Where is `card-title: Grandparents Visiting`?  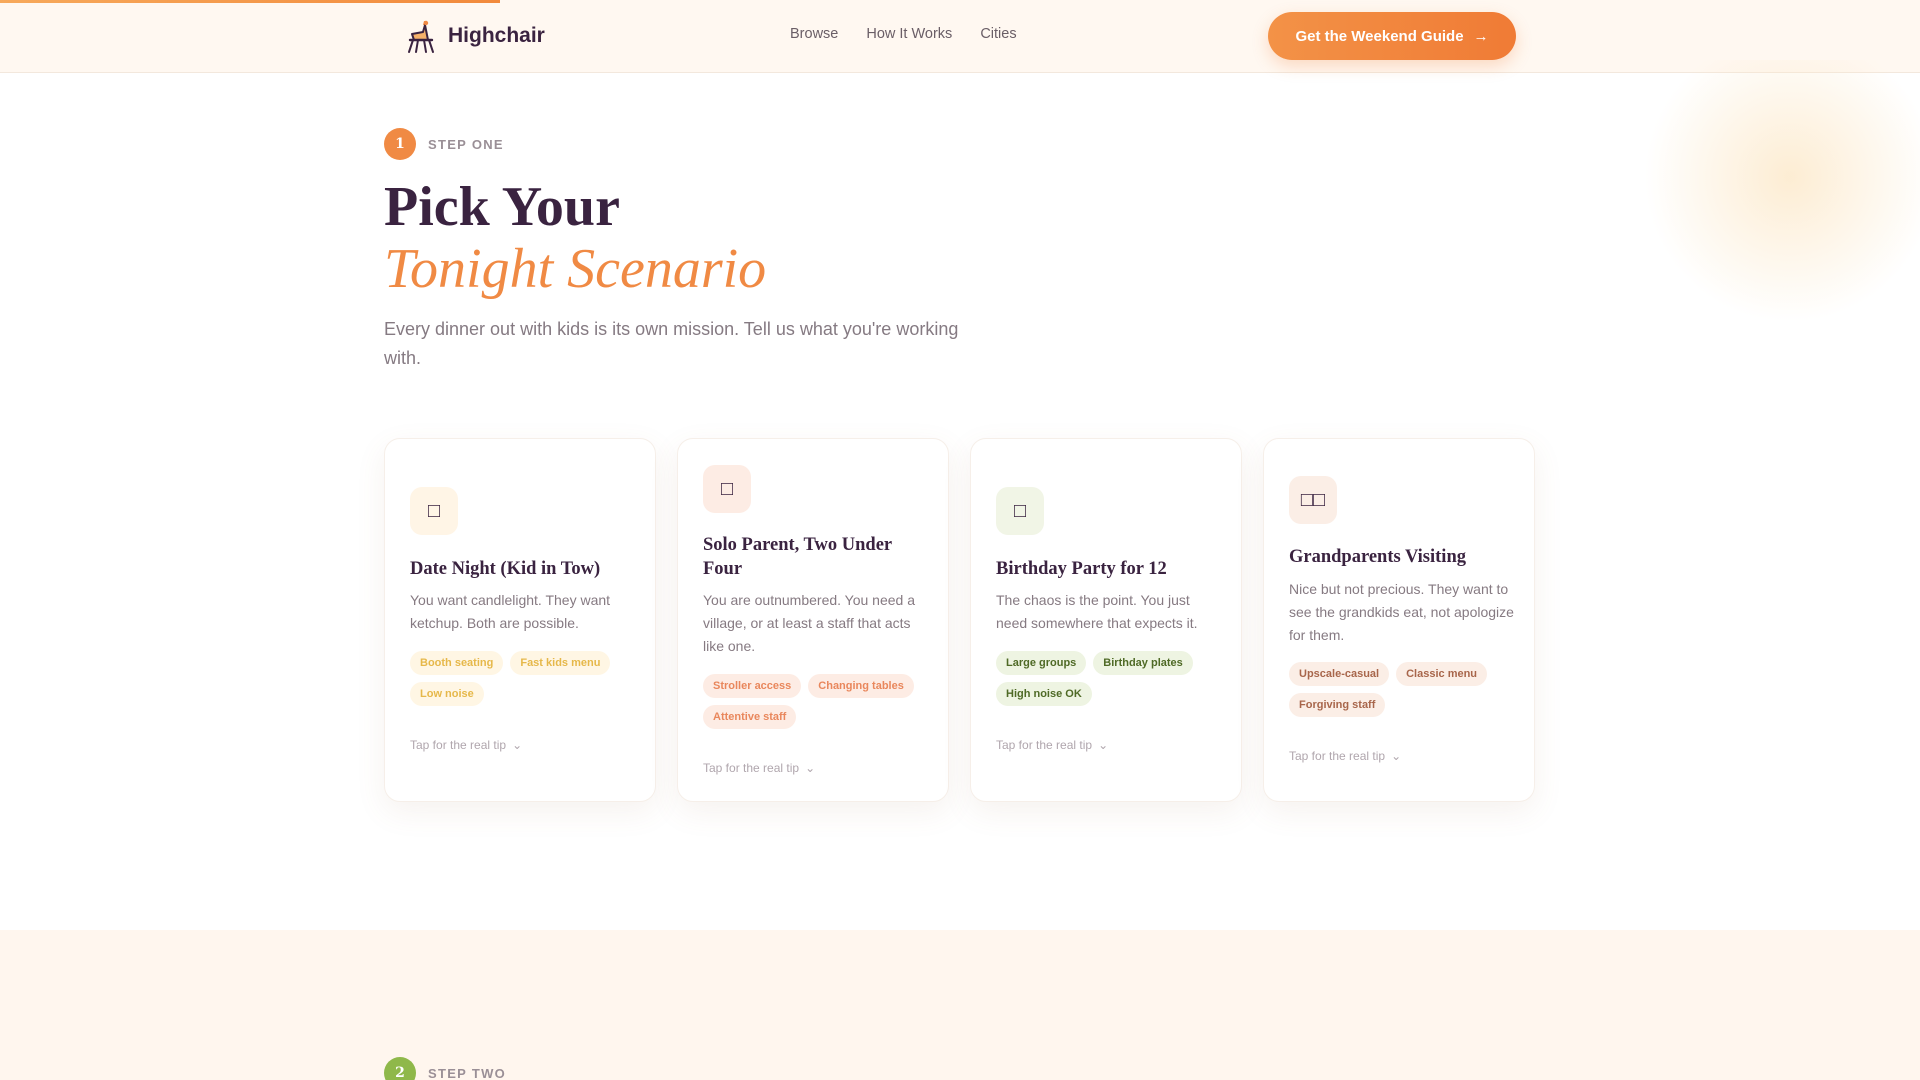 card-title: Grandparents Visiting is located at coordinates (1377, 557).